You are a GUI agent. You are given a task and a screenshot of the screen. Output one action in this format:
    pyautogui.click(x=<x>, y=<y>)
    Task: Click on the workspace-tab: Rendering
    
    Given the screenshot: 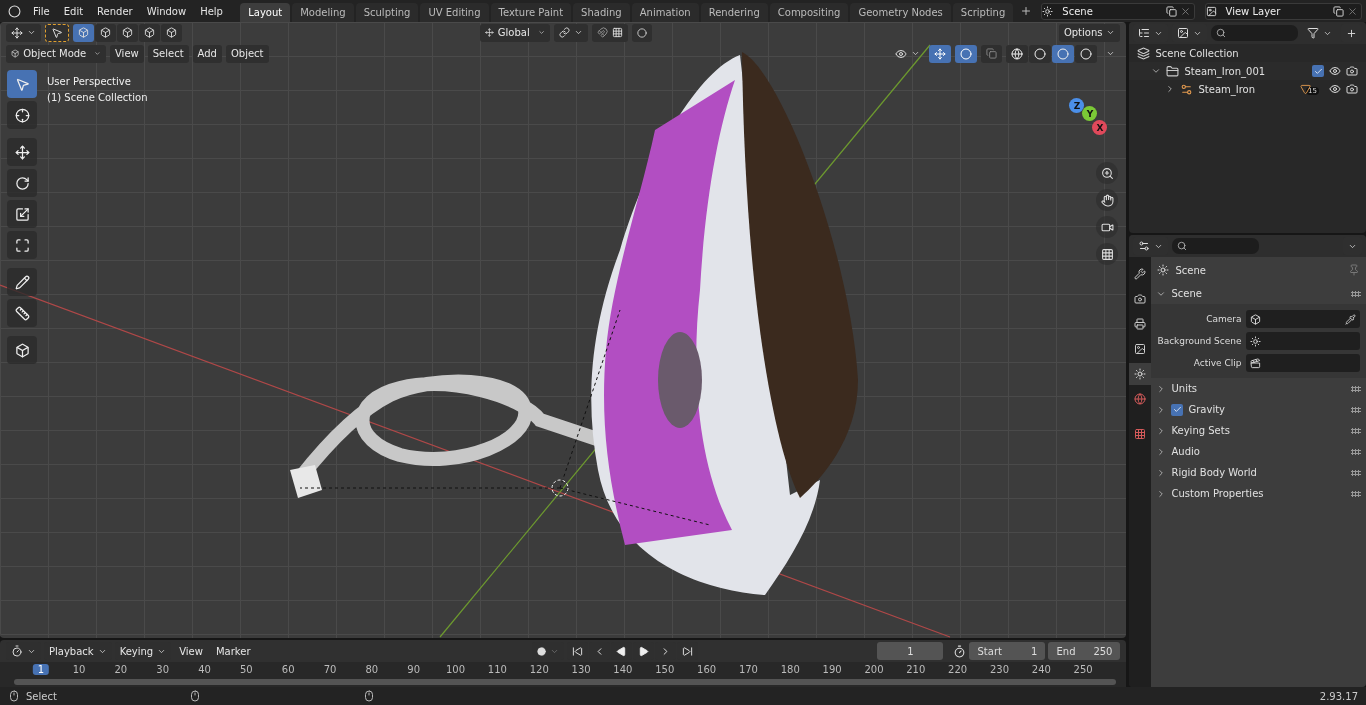 What is the action you would take?
    pyautogui.click(x=734, y=12)
    